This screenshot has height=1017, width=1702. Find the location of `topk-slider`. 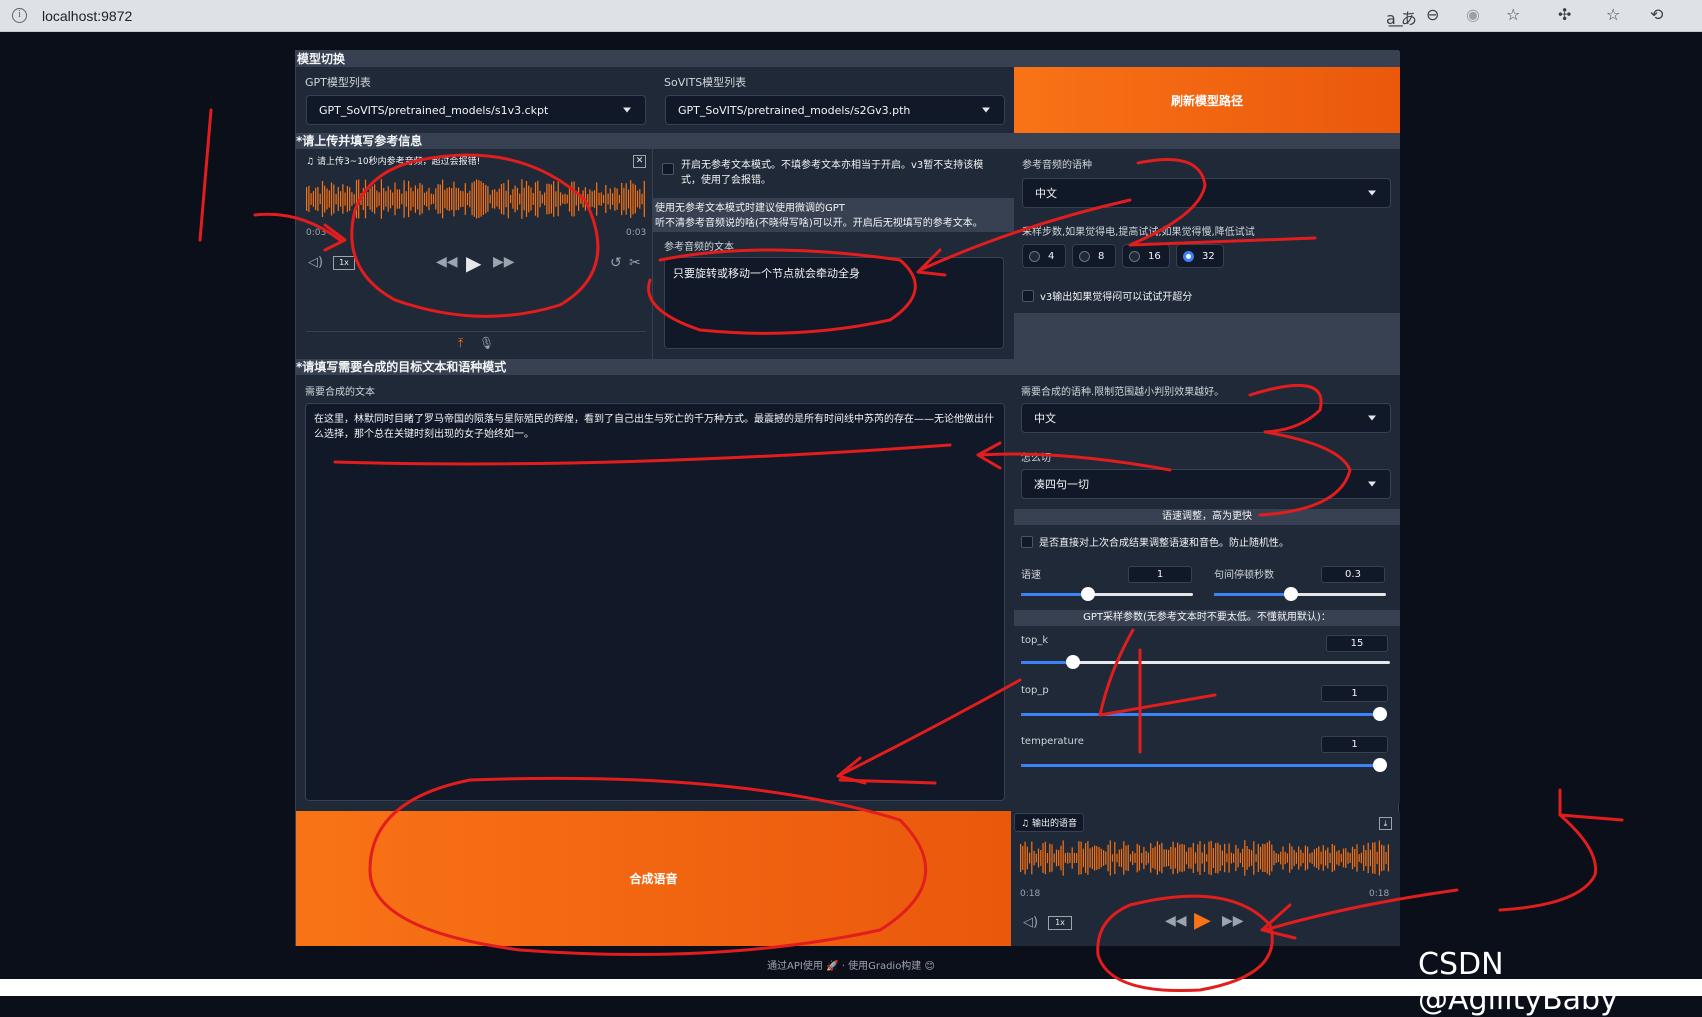

topk-slider is located at coordinates (1205, 662).